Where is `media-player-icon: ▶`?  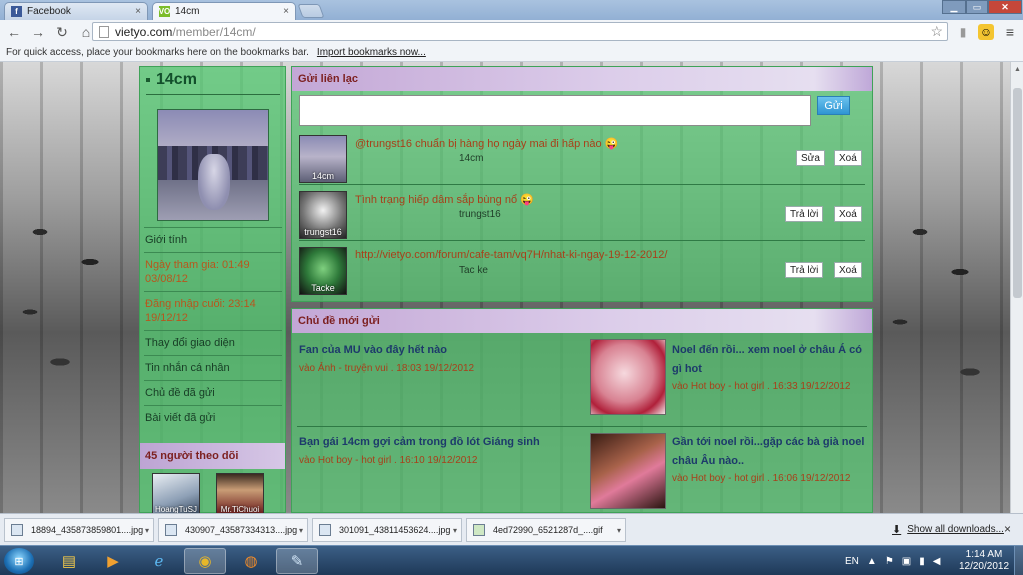
media-player-icon: ▶ is located at coordinates (113, 561).